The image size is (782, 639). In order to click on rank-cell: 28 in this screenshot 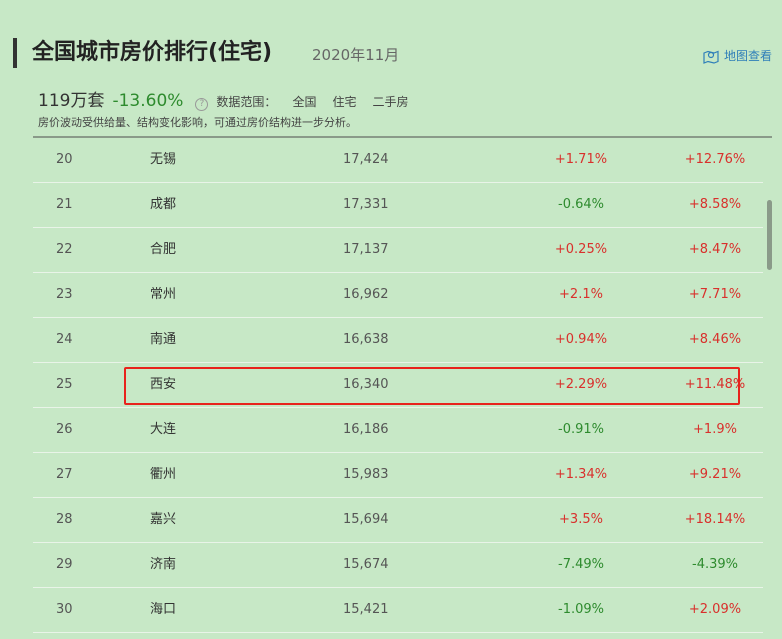, I will do `click(64, 519)`.